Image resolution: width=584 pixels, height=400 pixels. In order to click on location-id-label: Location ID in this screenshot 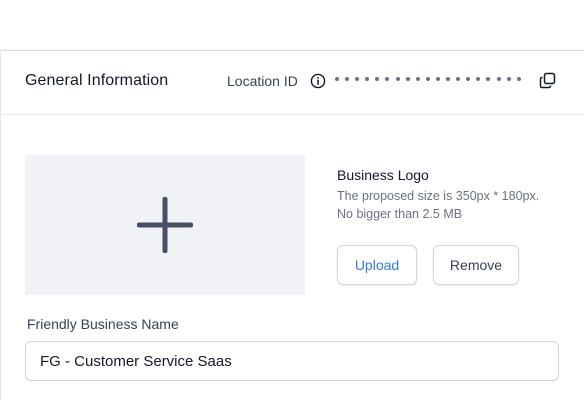, I will do `click(262, 81)`.